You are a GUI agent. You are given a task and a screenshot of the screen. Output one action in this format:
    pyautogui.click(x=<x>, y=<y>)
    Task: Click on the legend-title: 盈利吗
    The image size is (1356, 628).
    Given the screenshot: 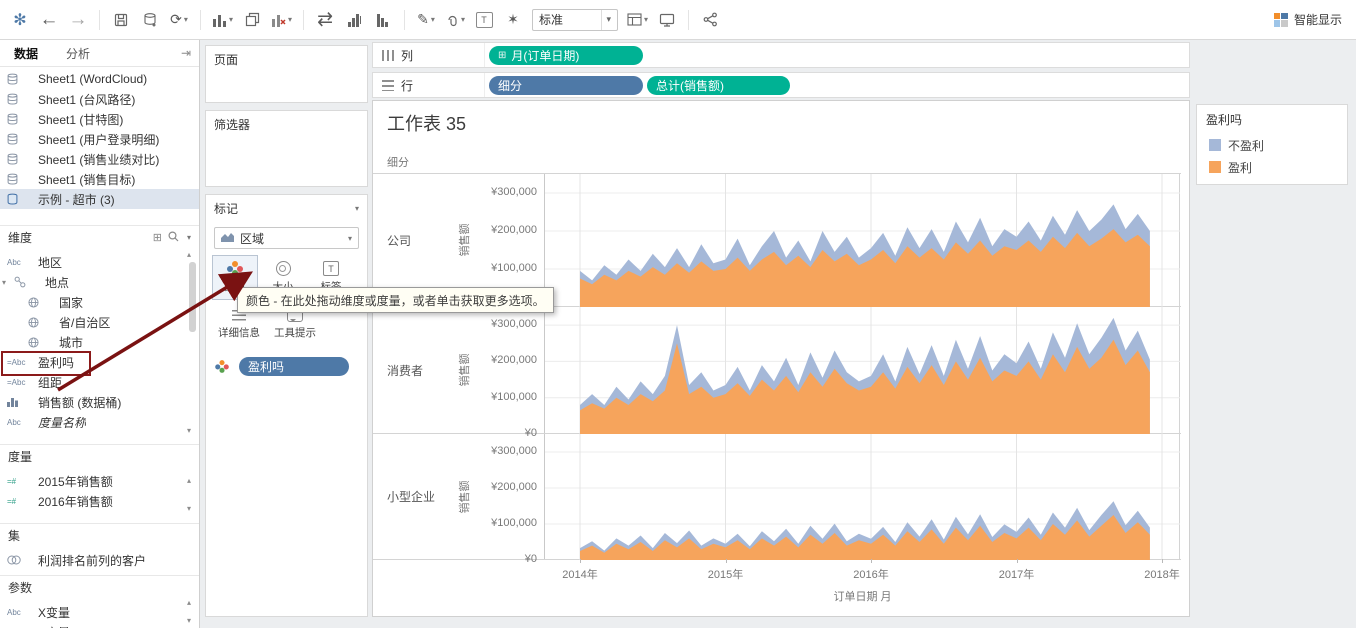 What is the action you would take?
    pyautogui.click(x=1272, y=119)
    